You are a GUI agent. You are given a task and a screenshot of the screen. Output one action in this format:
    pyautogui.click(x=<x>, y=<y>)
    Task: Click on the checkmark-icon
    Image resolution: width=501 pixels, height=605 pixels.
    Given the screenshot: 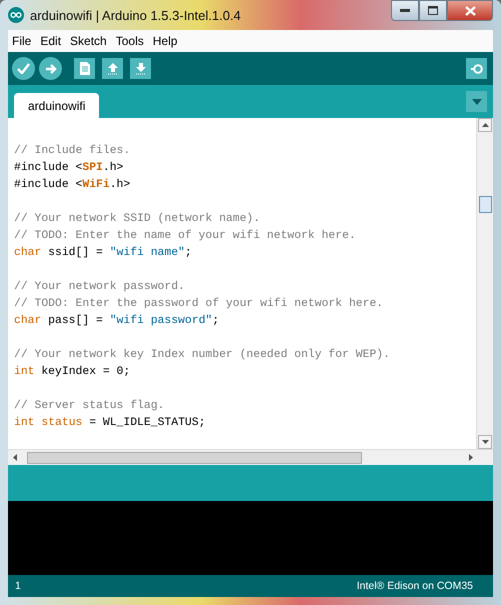 What is the action you would take?
    pyautogui.click(x=23, y=68)
    